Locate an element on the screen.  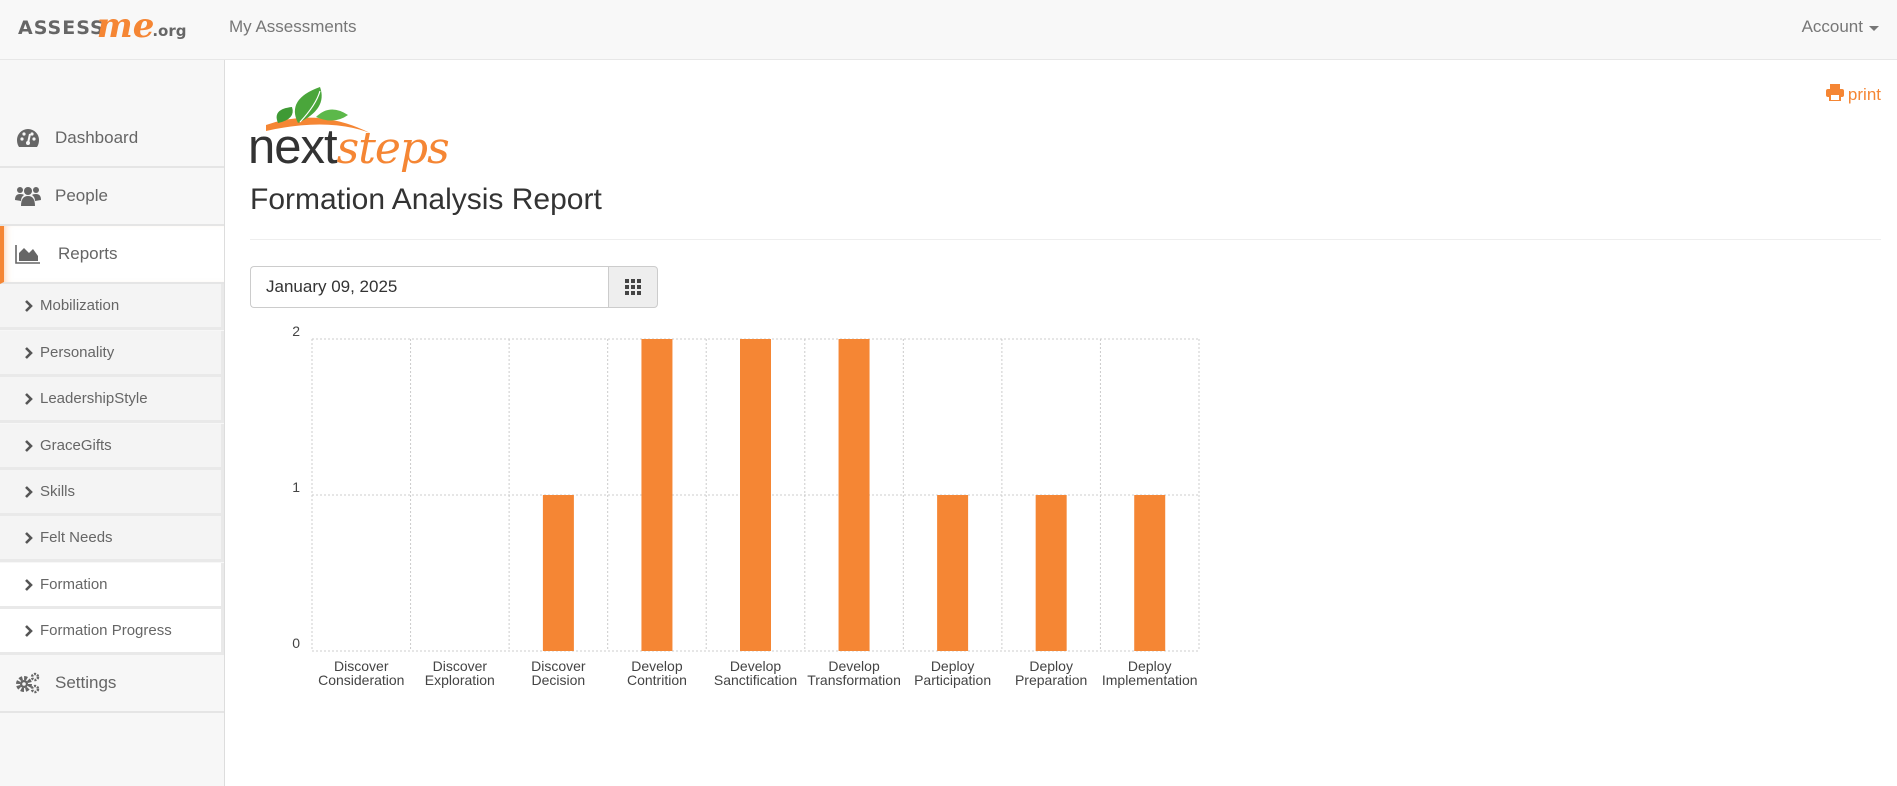
y-tick-label: 0 is located at coordinates (296, 643).